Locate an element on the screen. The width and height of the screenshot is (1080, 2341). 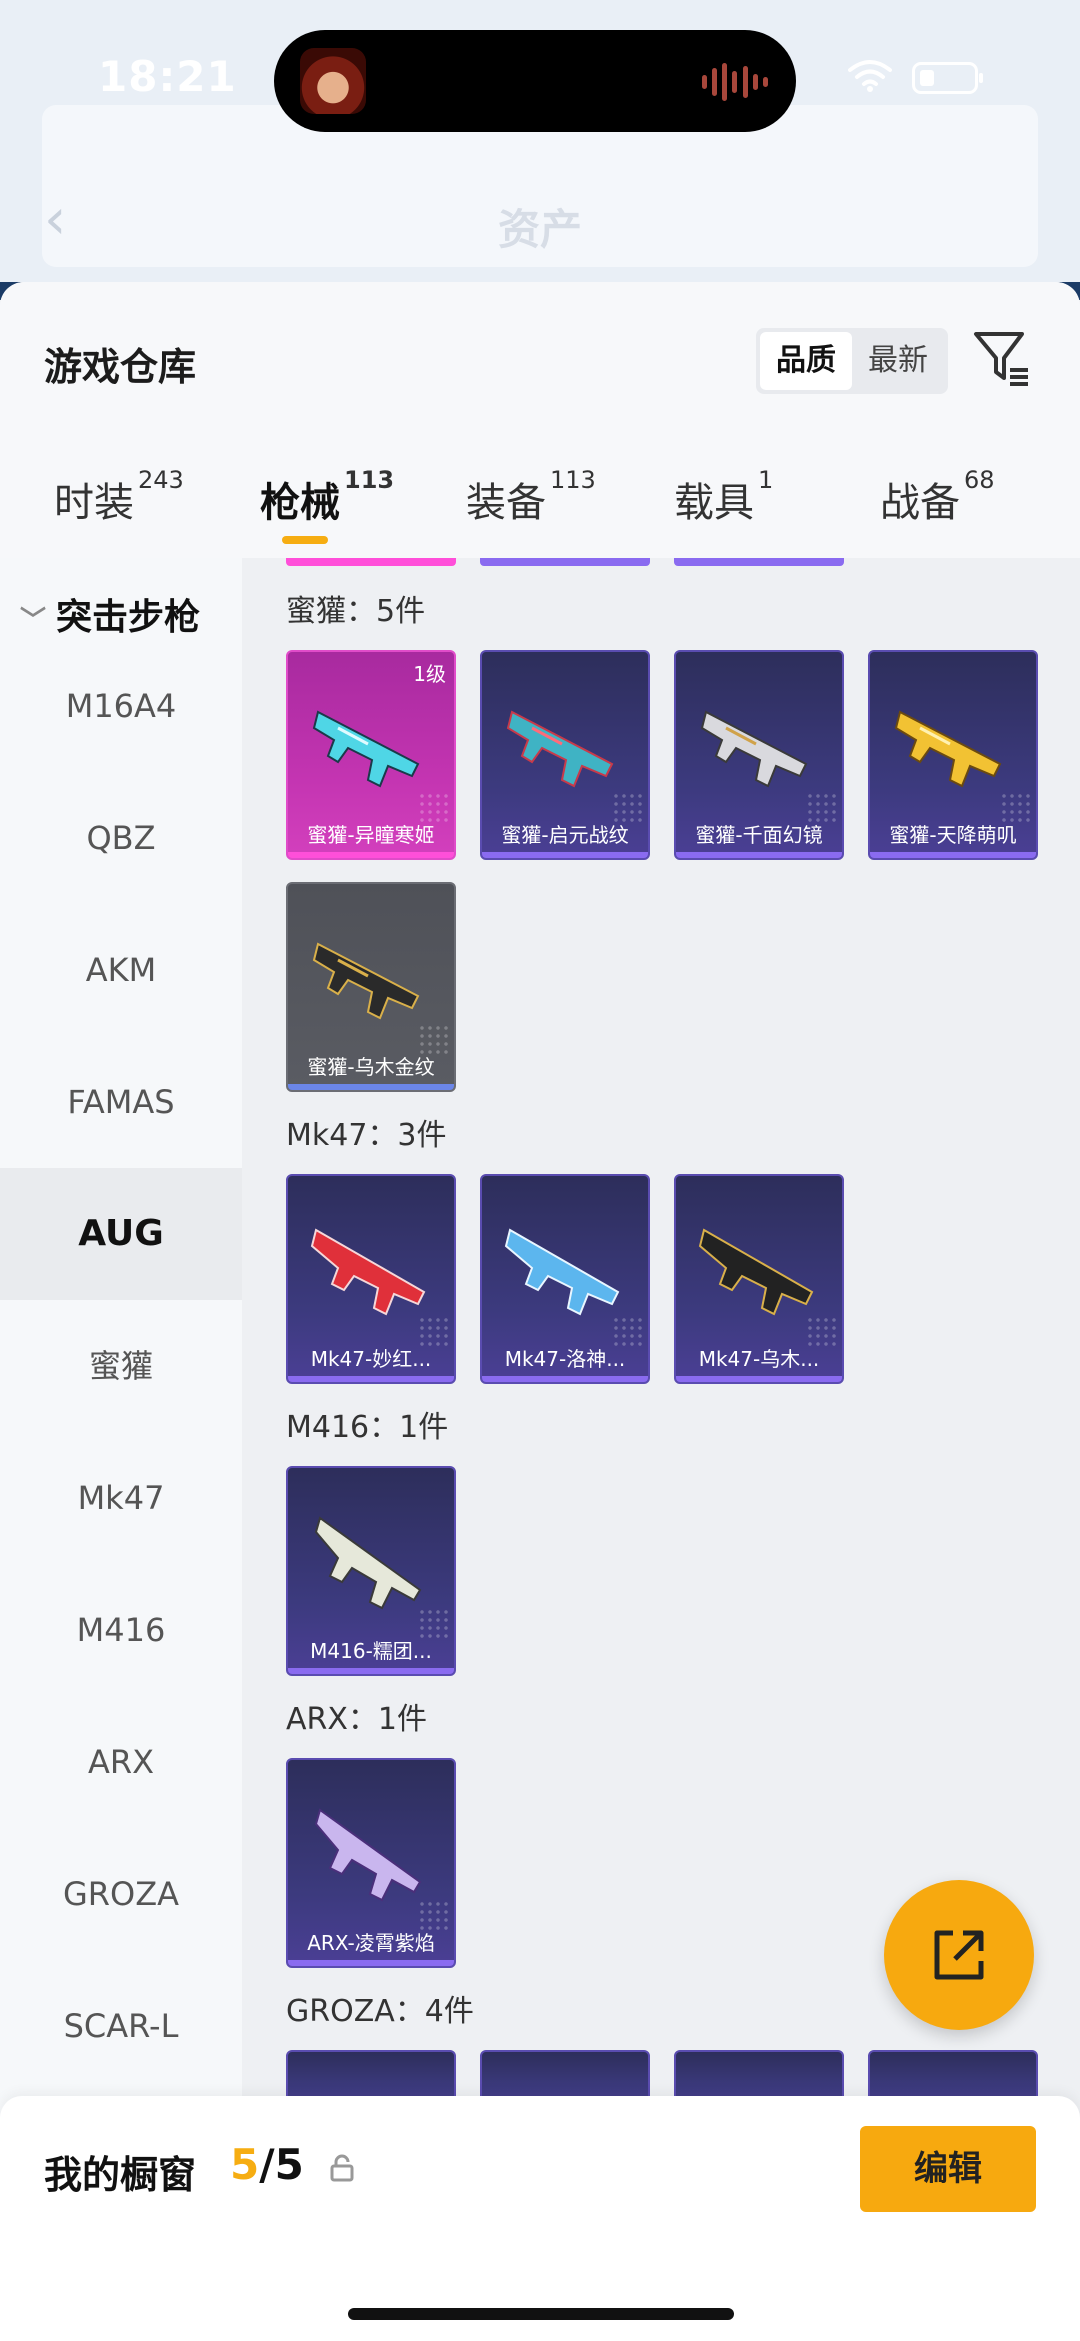
weapon-card: 蜜獾-千面幻镜 is located at coordinates (759, 755).